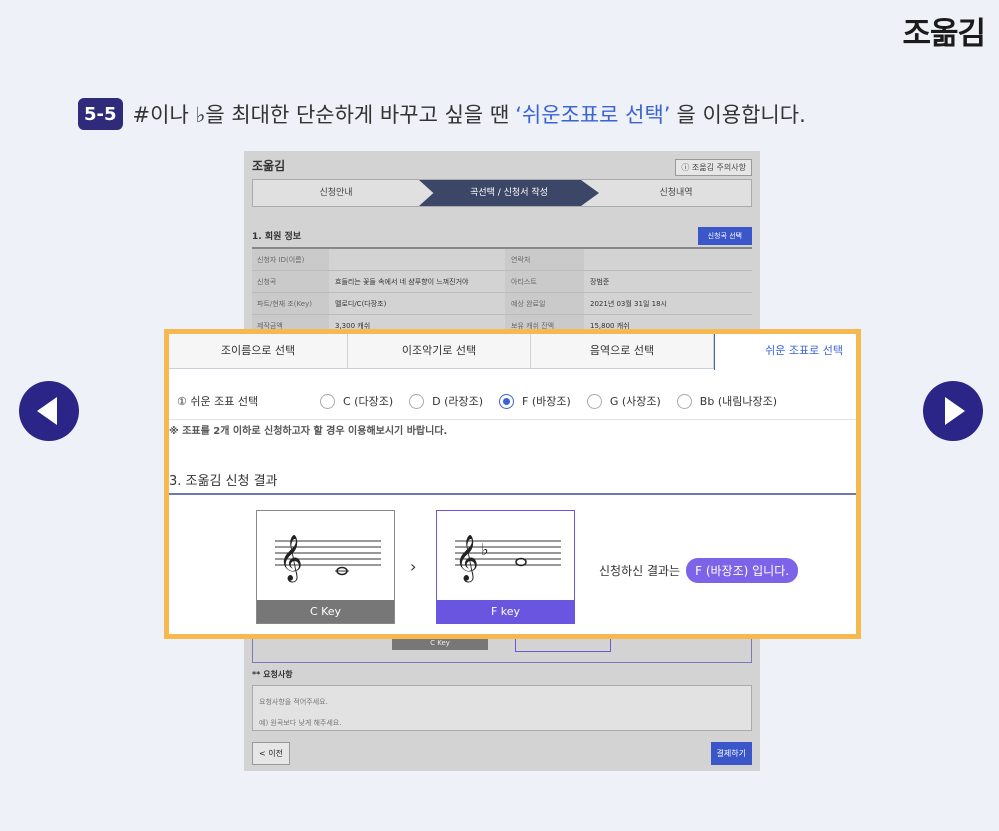 The height and width of the screenshot is (831, 999). What do you see at coordinates (544, 259) in the screenshot?
I see `cell-label: 연락처` at bounding box center [544, 259].